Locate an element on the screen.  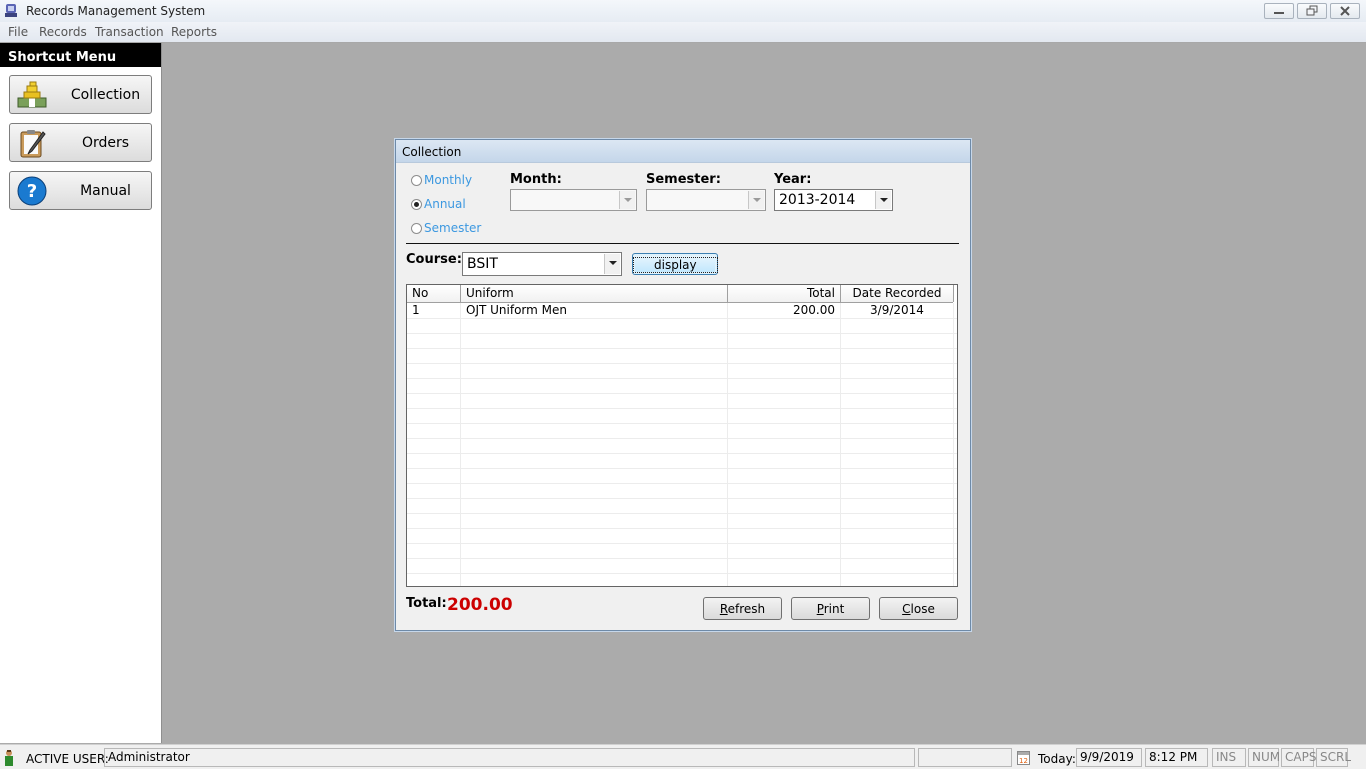
sidebar-item-collection: Collection is located at coordinates (80, 94).